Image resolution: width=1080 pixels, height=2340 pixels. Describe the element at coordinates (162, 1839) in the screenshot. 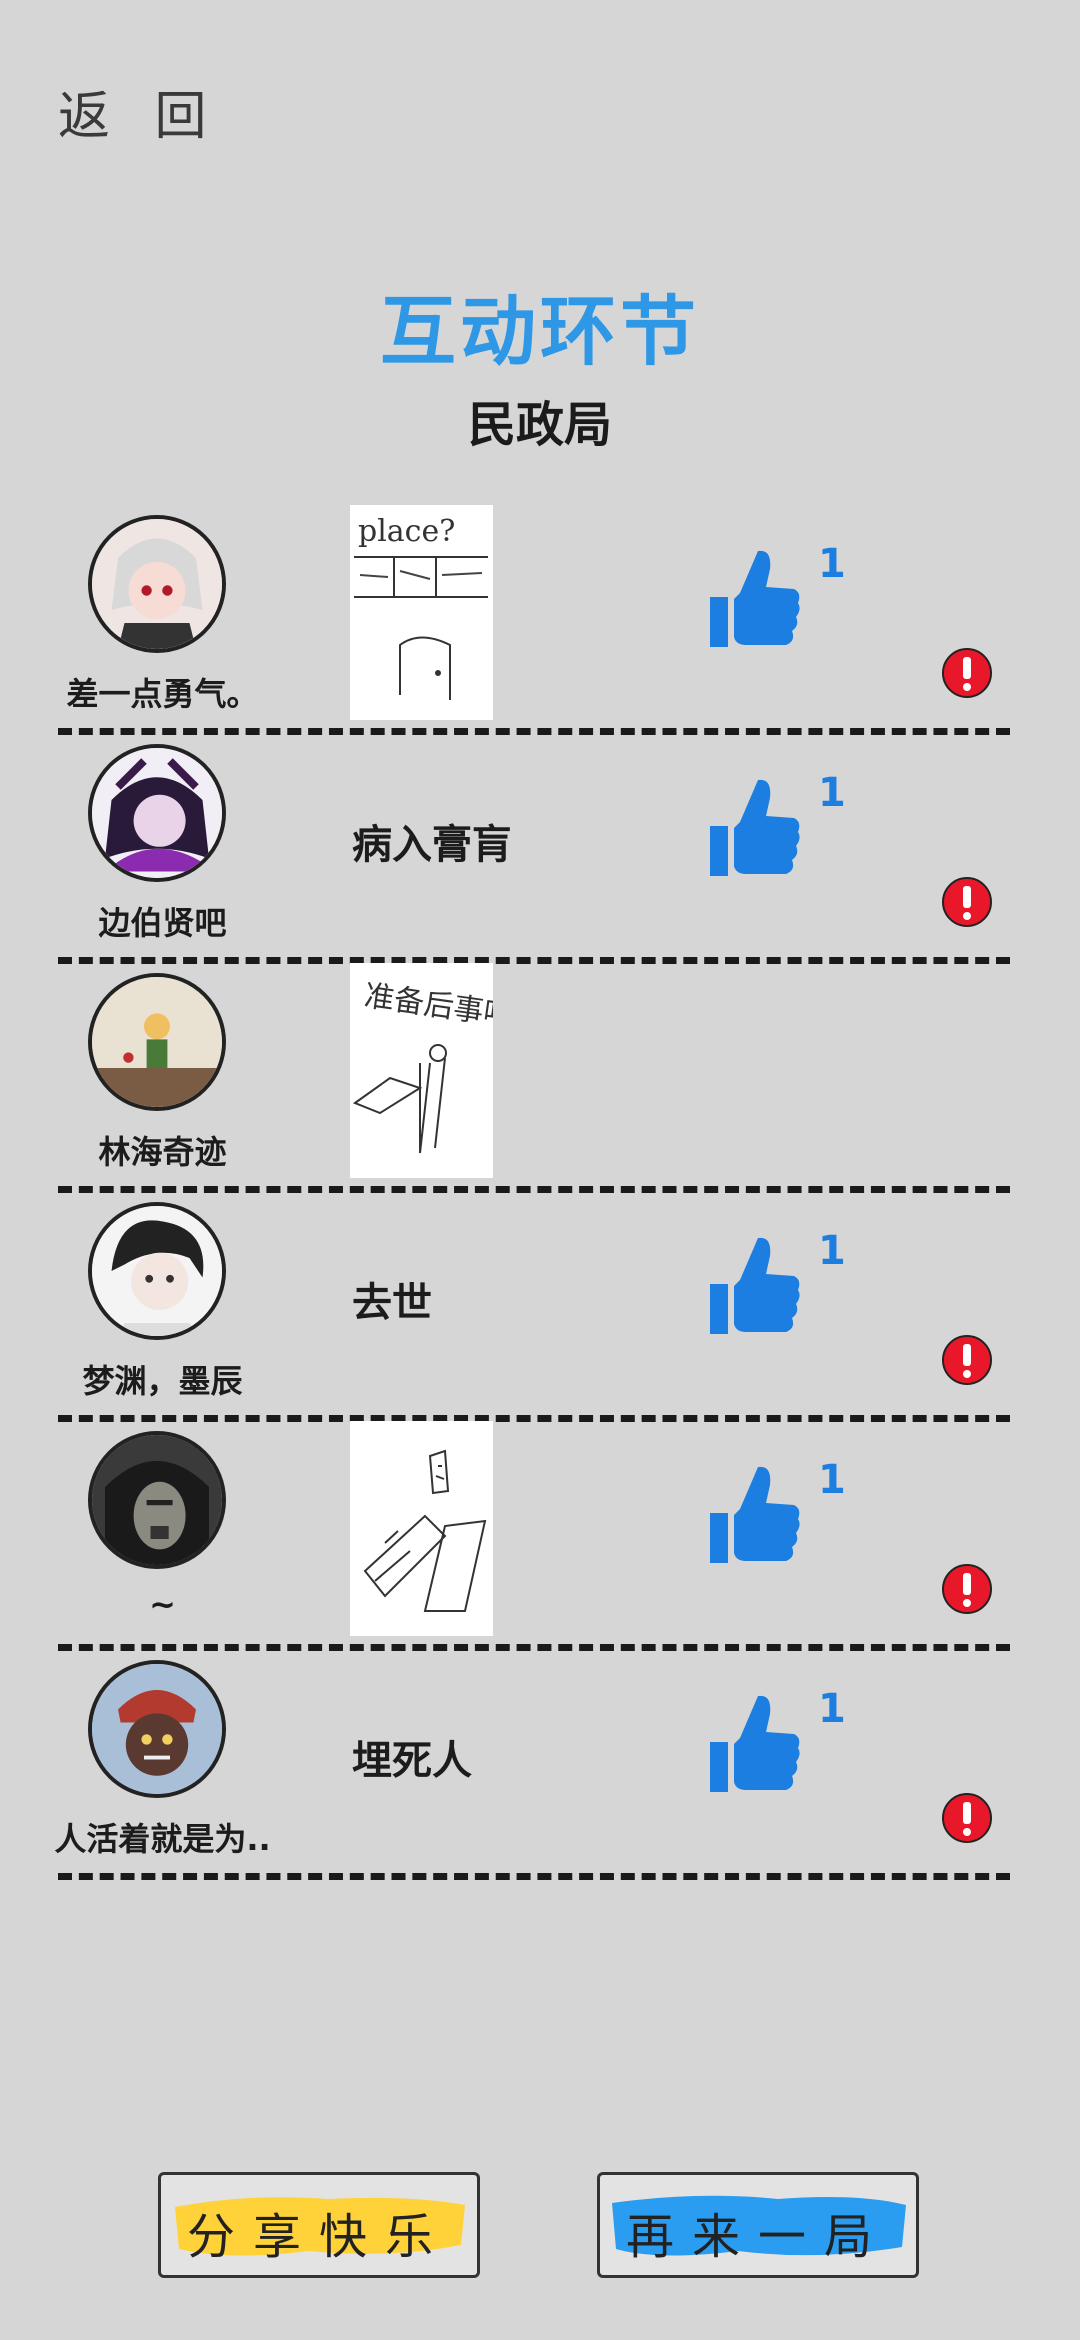

I see `username: 人活着就是为..` at that location.